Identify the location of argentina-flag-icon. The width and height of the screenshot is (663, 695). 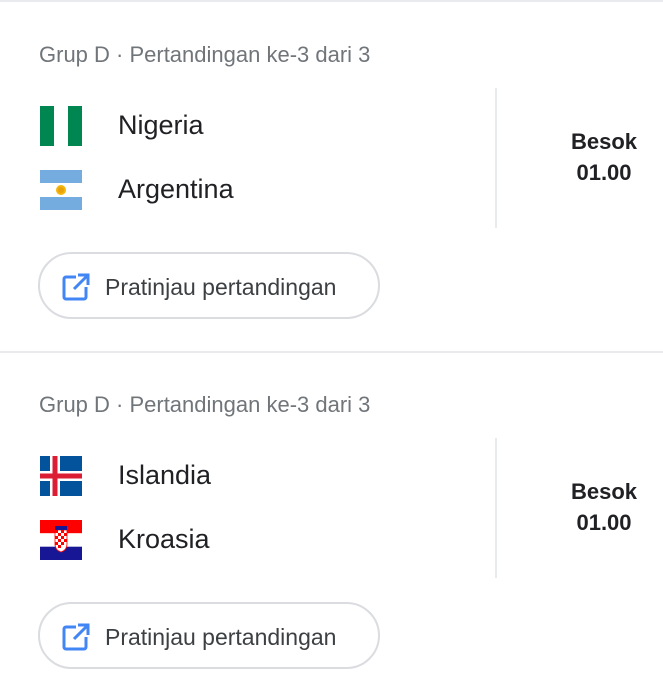
(61, 190).